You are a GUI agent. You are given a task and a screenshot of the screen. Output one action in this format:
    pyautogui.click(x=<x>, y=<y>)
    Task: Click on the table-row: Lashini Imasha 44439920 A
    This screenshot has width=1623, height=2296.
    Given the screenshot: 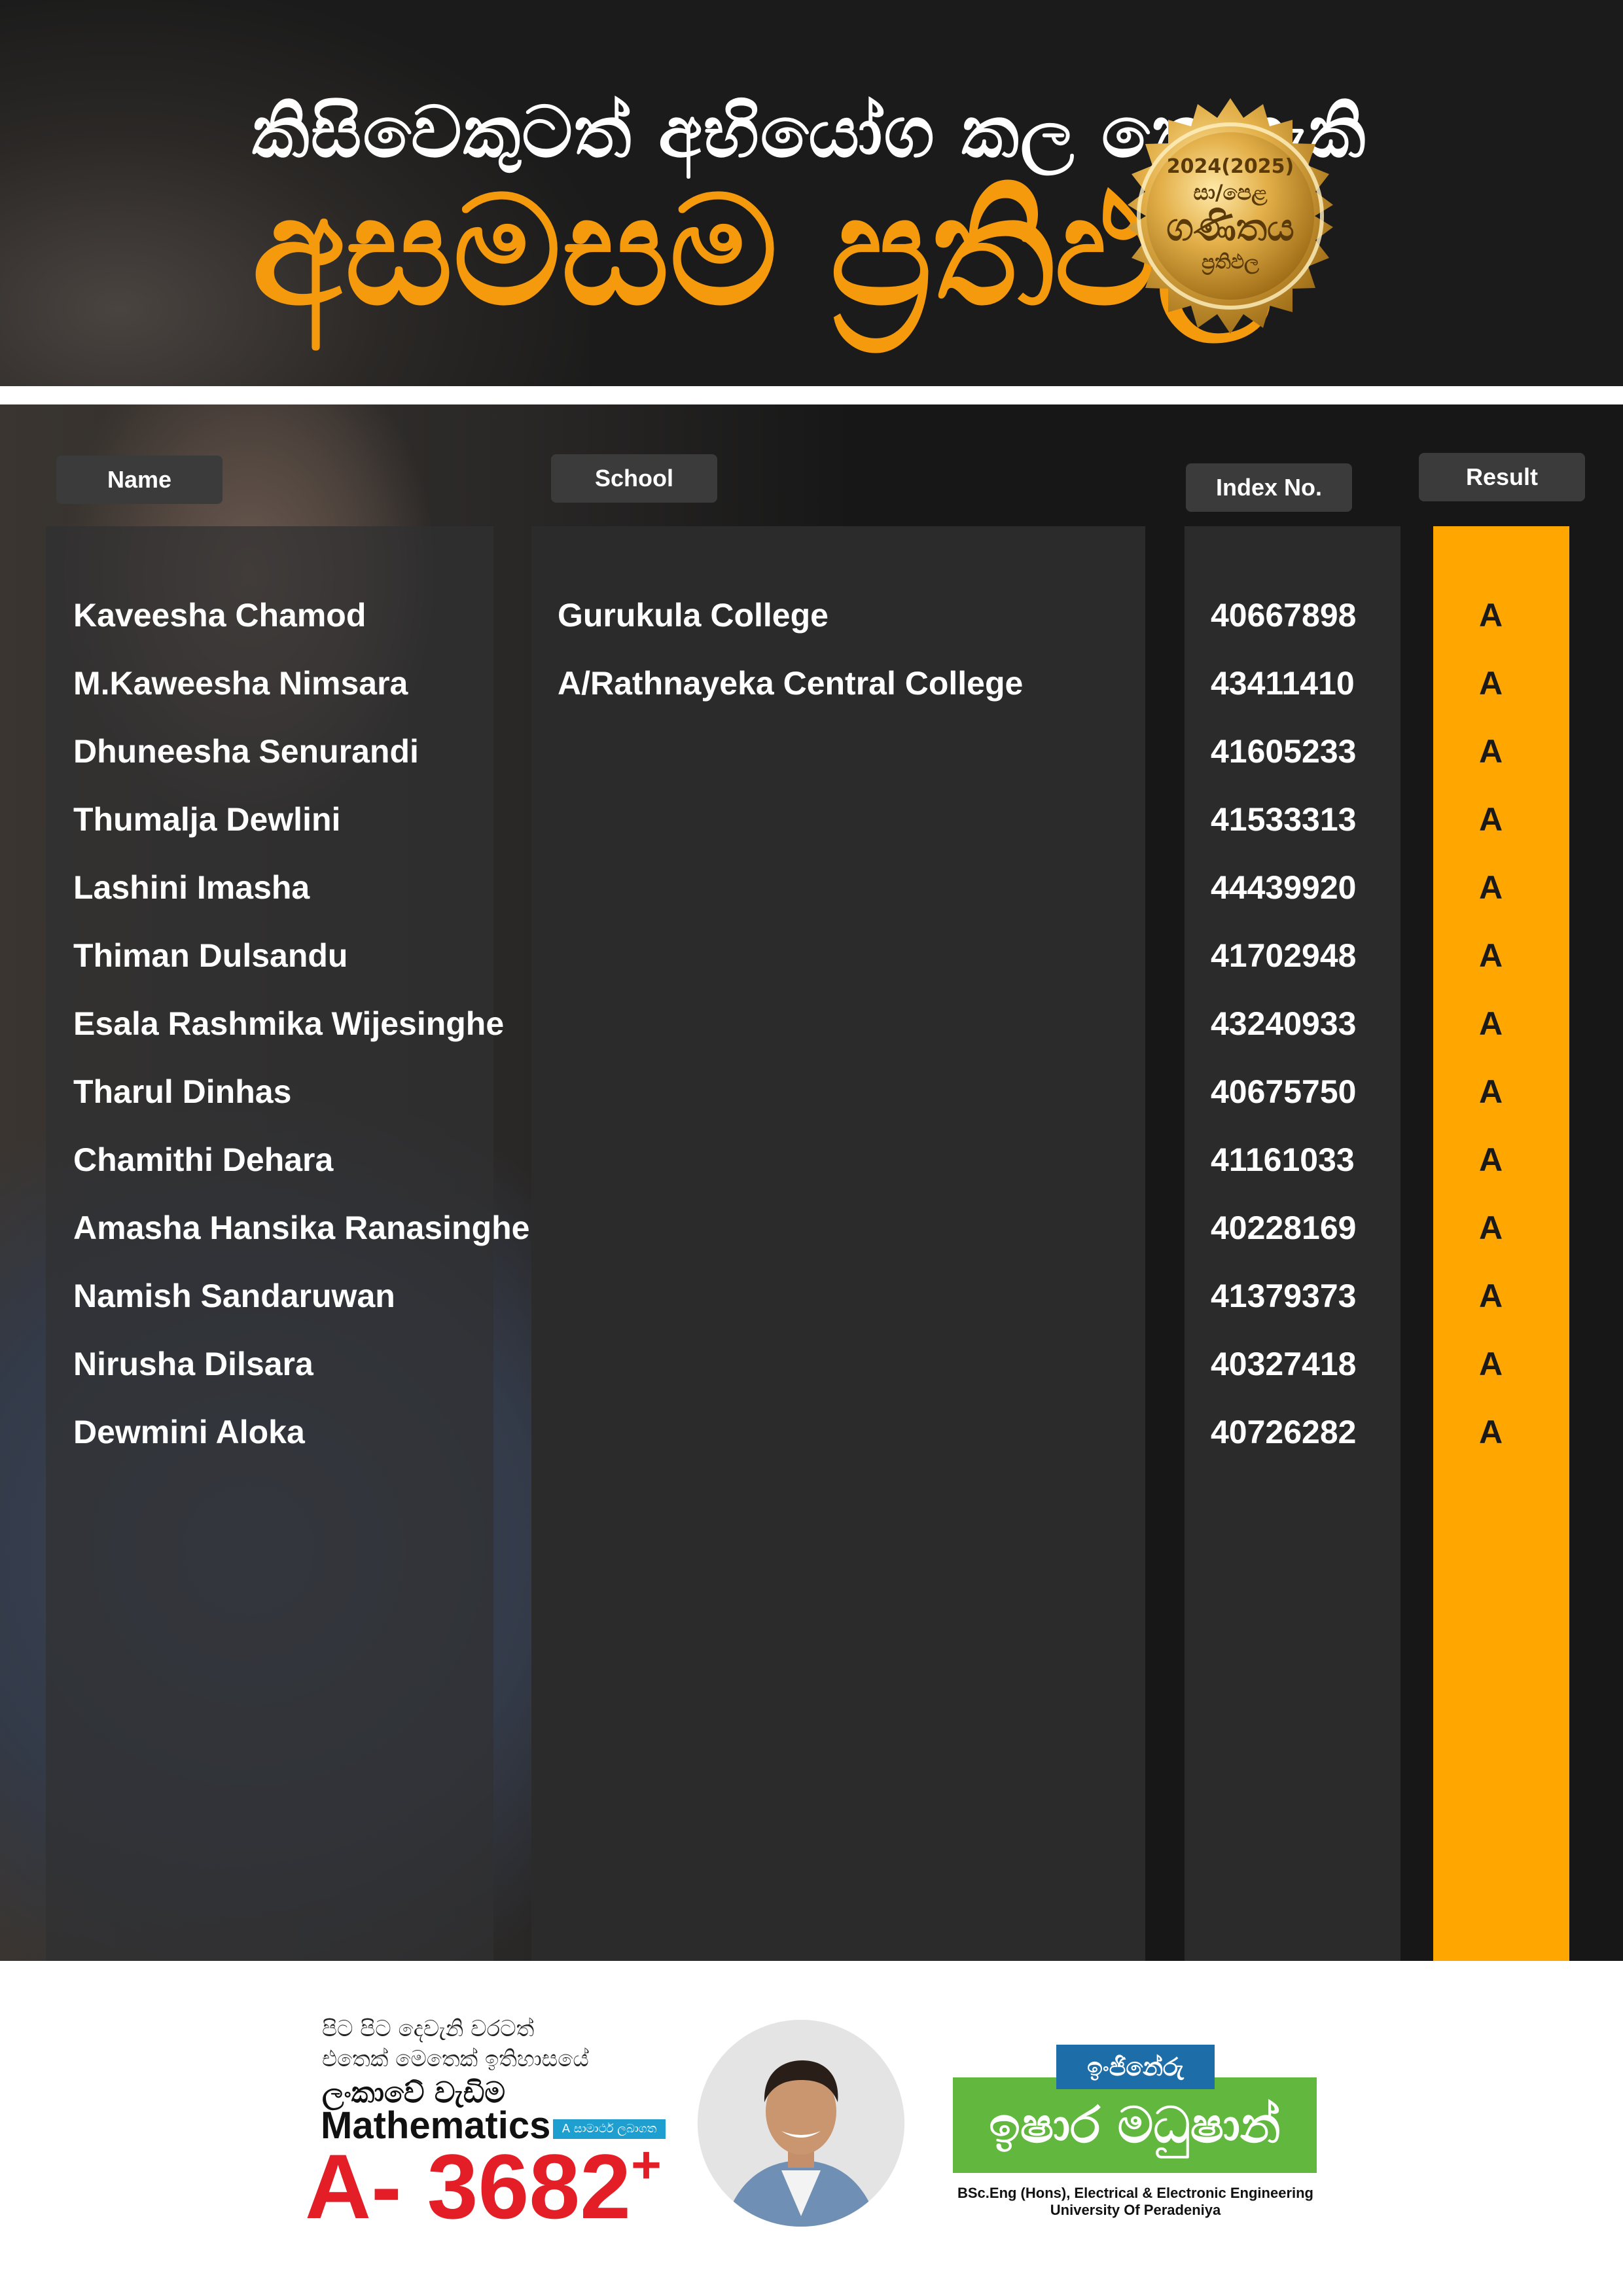 What is the action you would take?
    pyautogui.click(x=811, y=887)
    